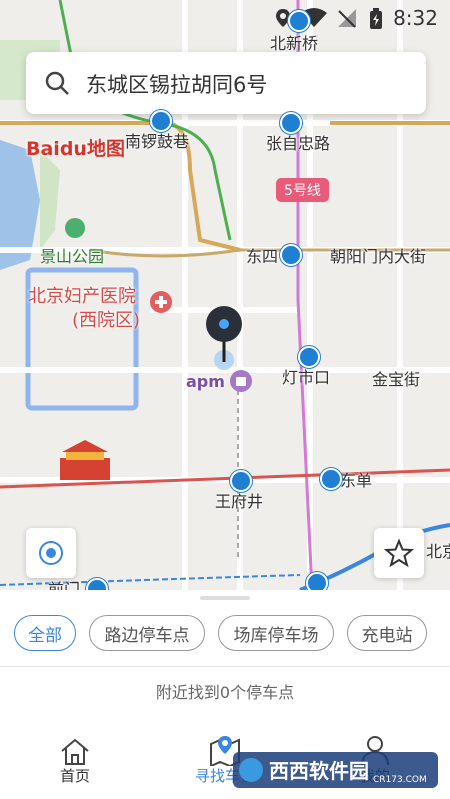 The image size is (450, 799). What do you see at coordinates (225, 19) in the screenshot?
I see `status-bar: 8:32` at bounding box center [225, 19].